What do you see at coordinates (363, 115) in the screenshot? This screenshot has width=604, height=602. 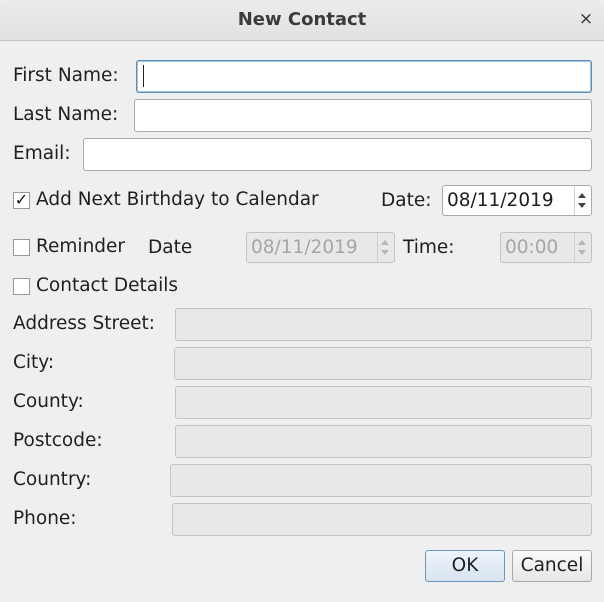 I see `last-name-input` at bounding box center [363, 115].